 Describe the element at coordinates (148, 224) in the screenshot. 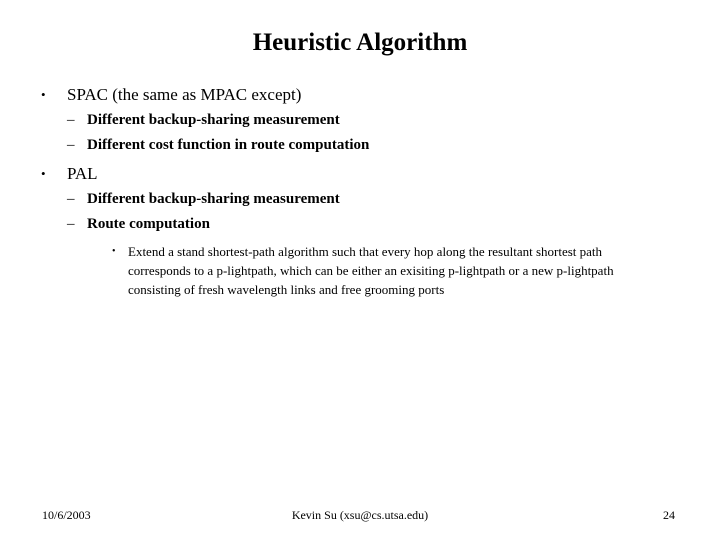

I see `list-item-label: Route computation` at that location.